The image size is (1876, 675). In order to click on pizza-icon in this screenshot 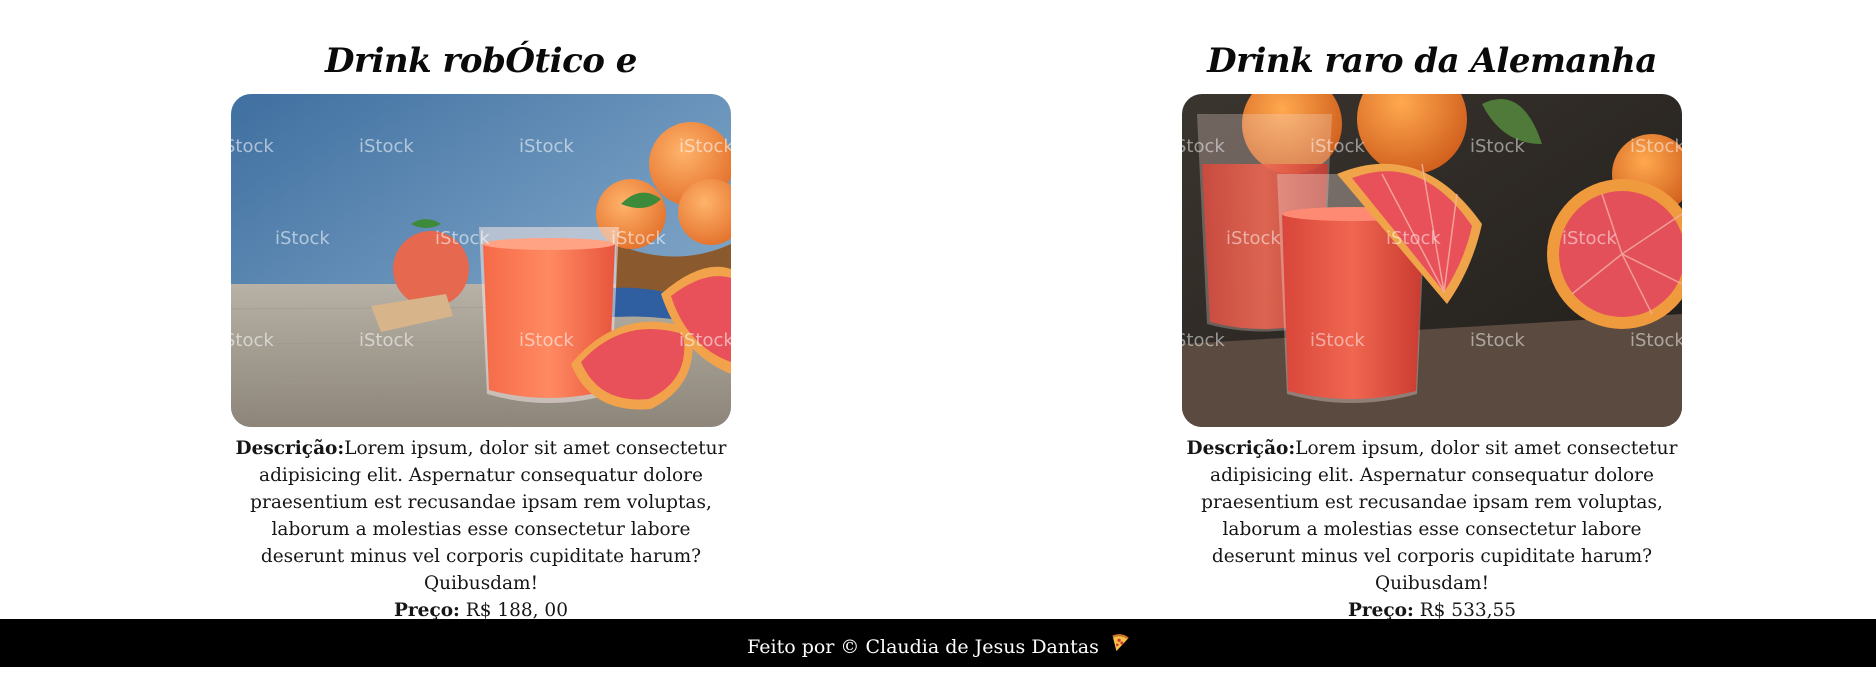, I will do `click(1120, 646)`.